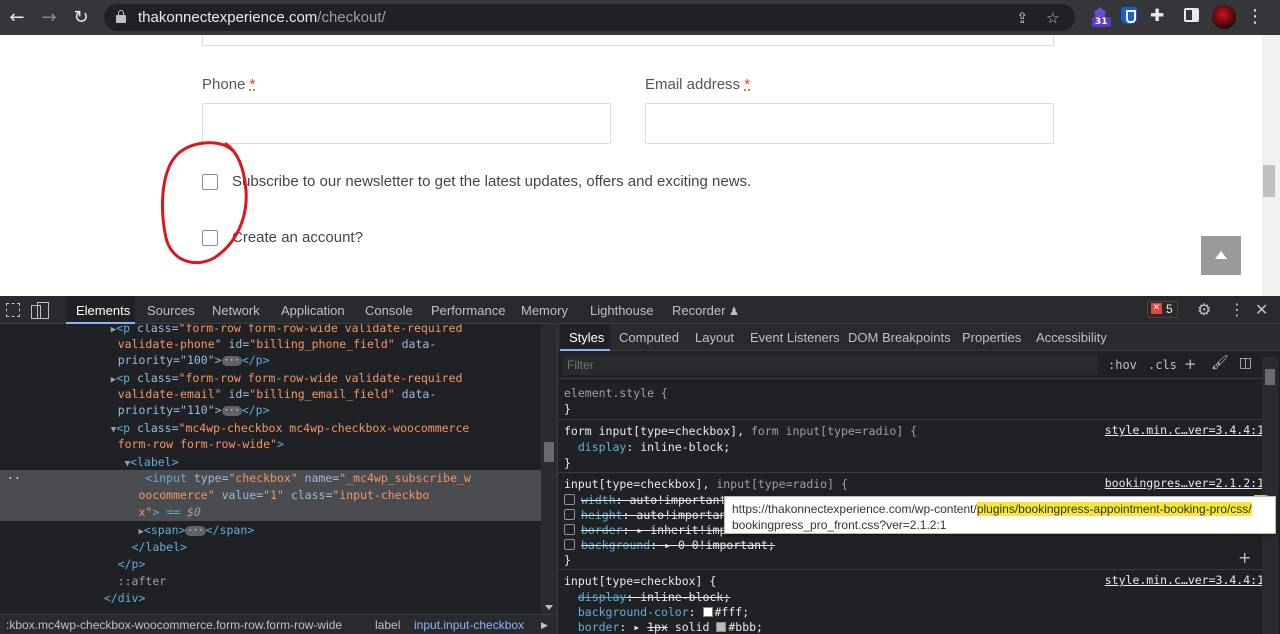  I want to click on tab-event-listeners: Event Listeners, so click(795, 337).